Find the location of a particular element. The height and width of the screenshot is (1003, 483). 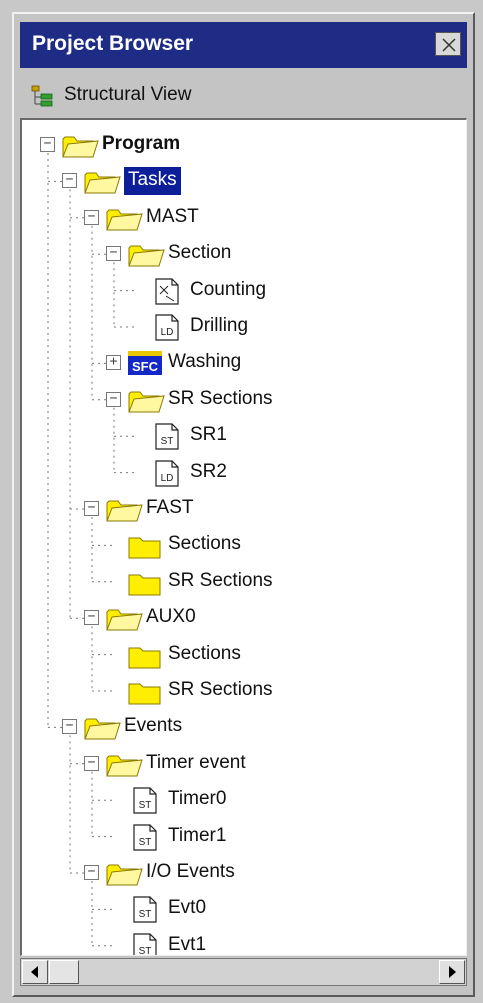

tree-node: − Events is located at coordinates (242, 727).